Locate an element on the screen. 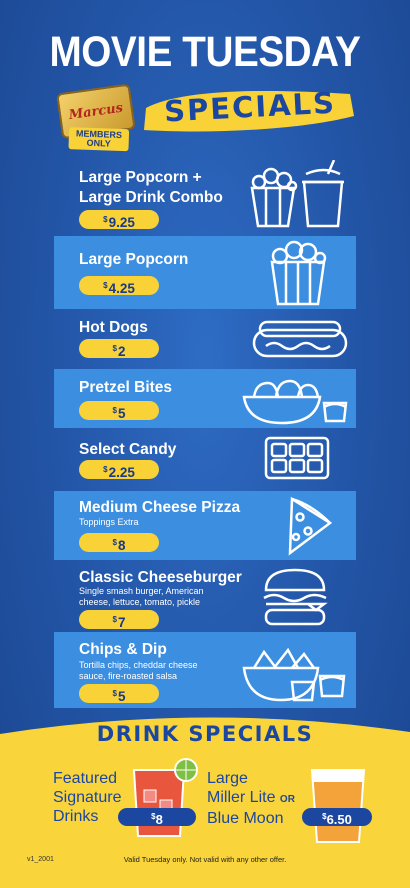  beer-glass-icon is located at coordinates (338, 806).